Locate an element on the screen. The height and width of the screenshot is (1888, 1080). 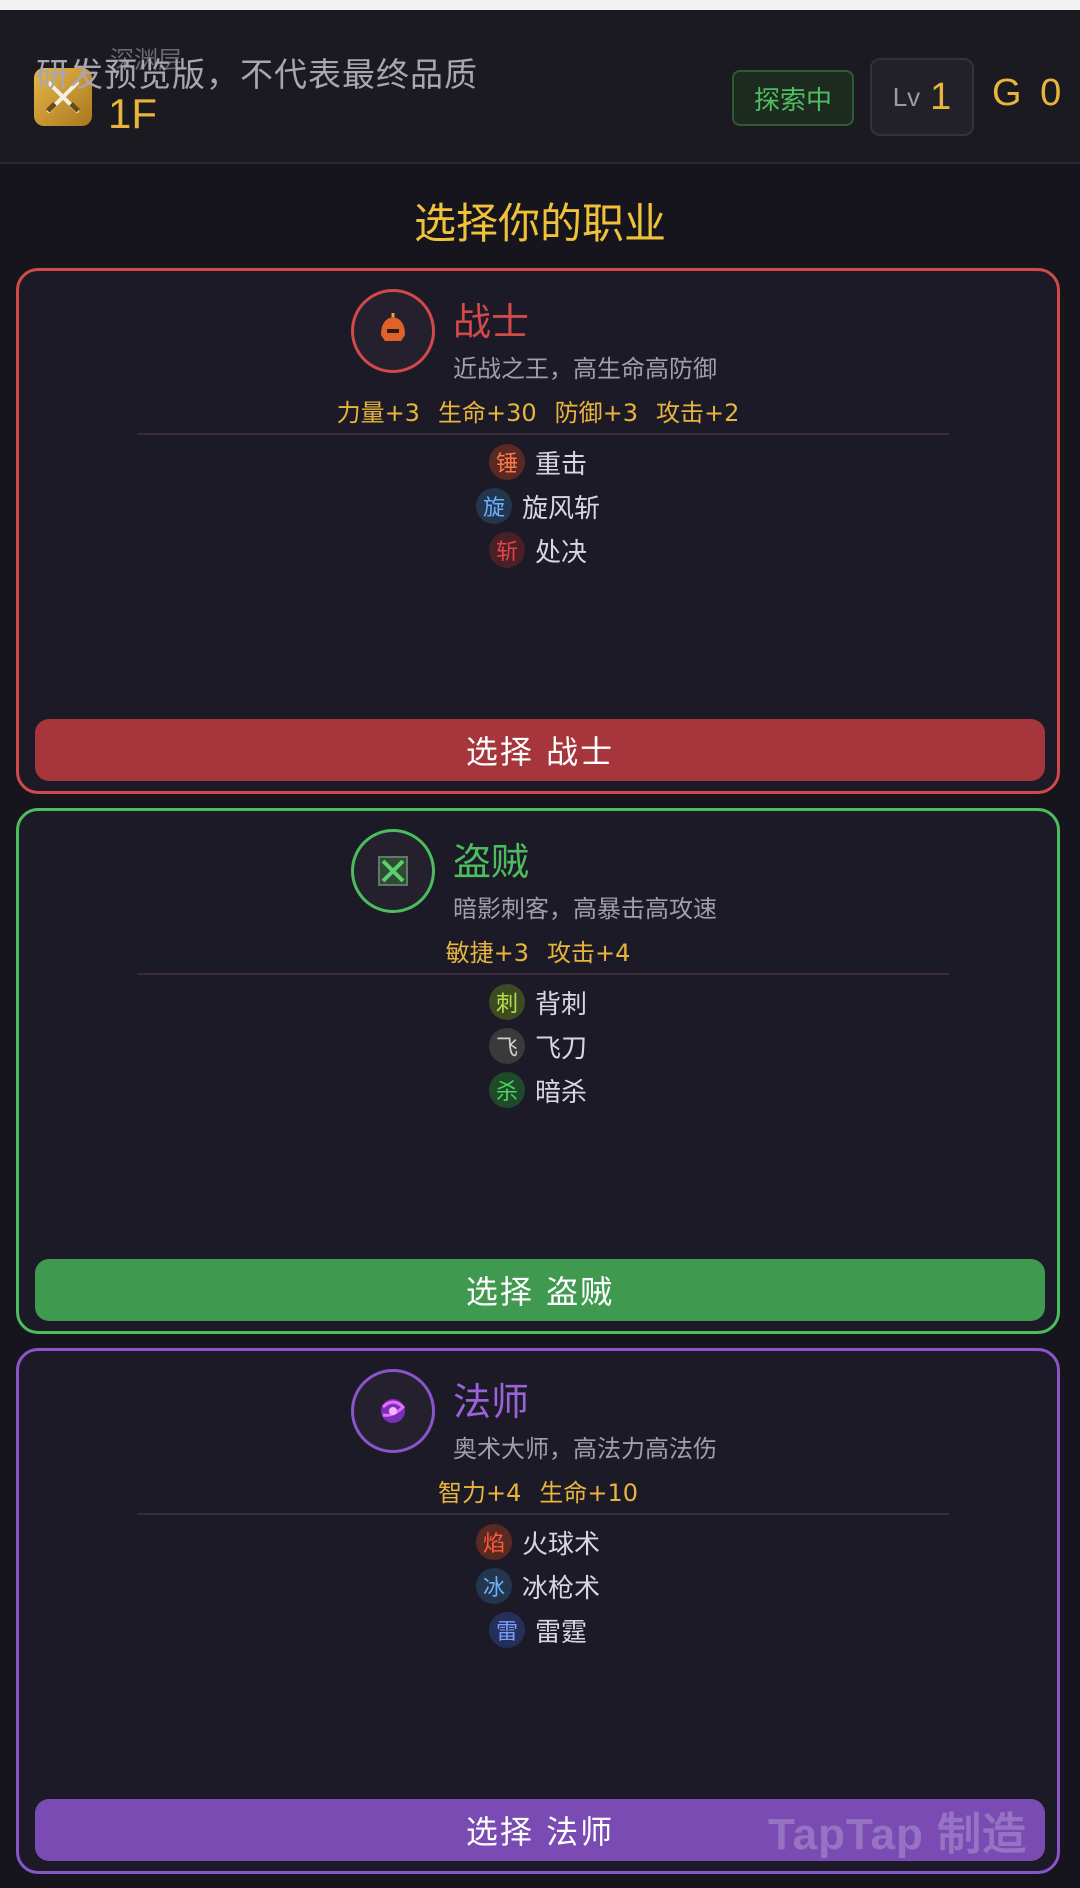
skill-list: 焰 火球术 冰 冰枪术 雷 雷霆 is located at coordinates (538, 1586).